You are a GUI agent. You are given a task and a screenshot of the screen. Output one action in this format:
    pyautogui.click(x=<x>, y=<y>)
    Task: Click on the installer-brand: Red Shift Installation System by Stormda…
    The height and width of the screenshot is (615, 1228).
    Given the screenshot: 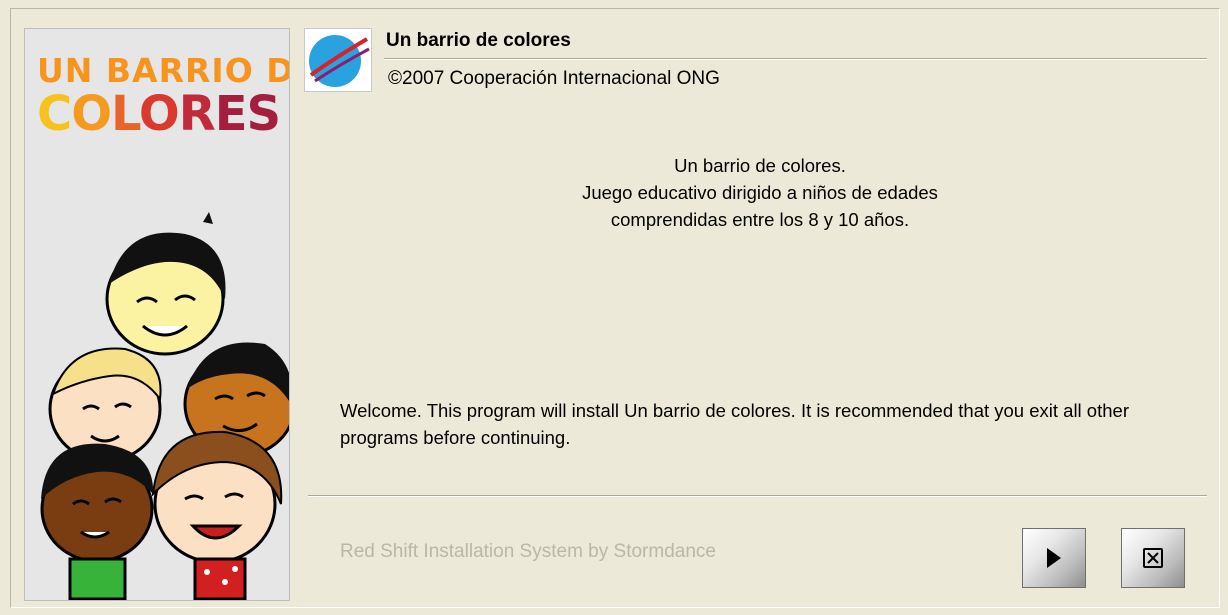 What is the action you would take?
    pyautogui.click(x=528, y=551)
    